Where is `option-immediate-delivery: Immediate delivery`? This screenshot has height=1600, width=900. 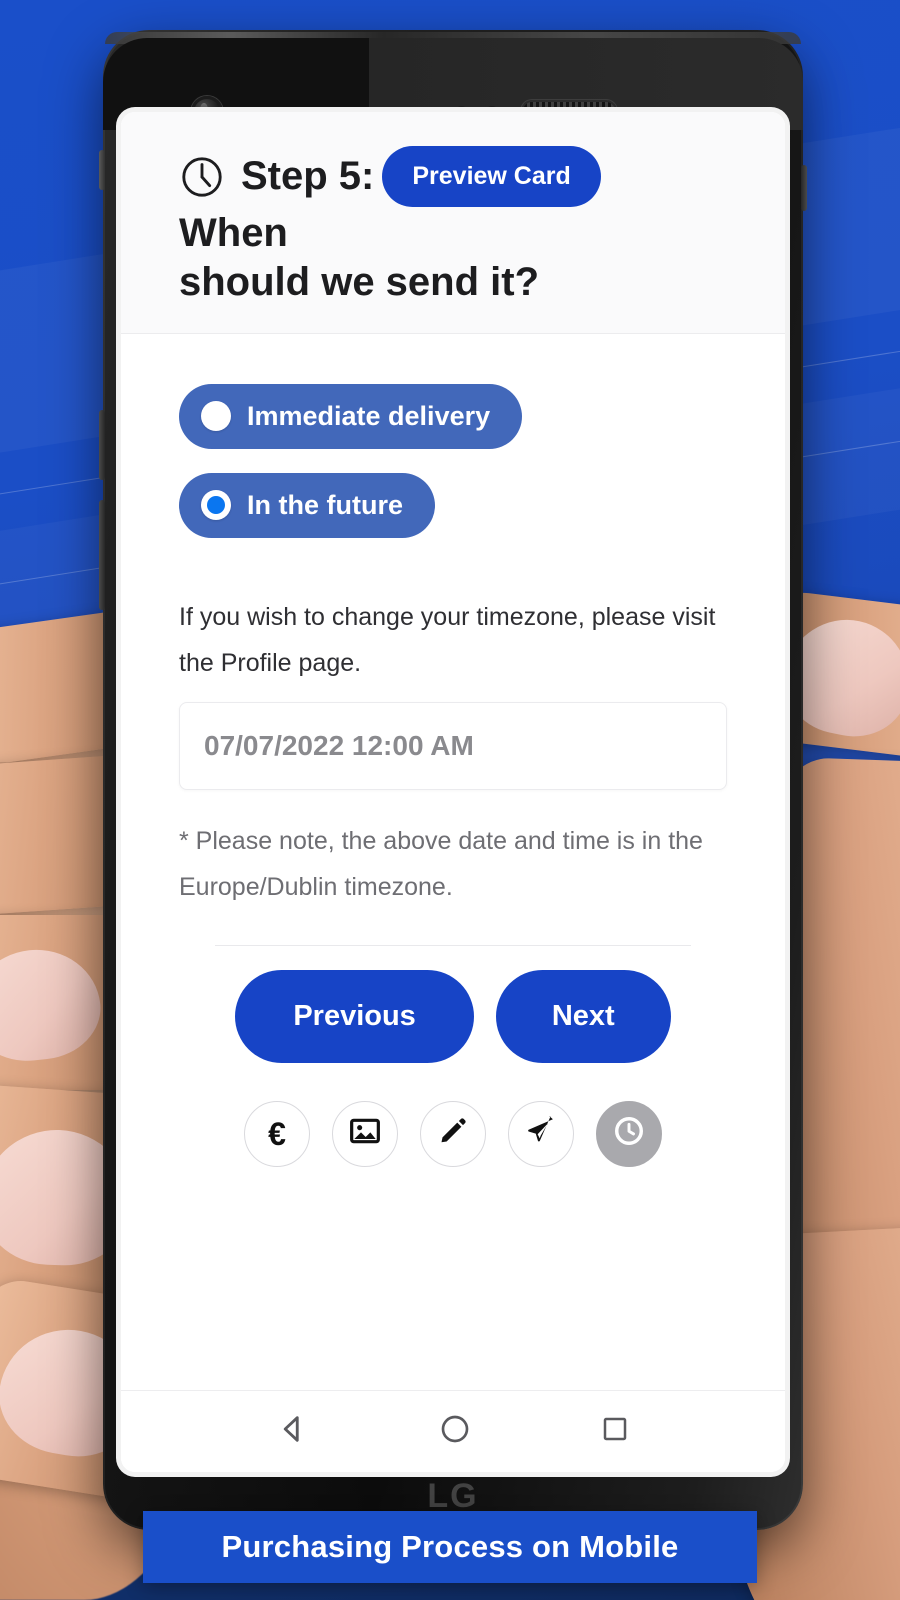 option-immediate-delivery: Immediate delivery is located at coordinates (351, 416).